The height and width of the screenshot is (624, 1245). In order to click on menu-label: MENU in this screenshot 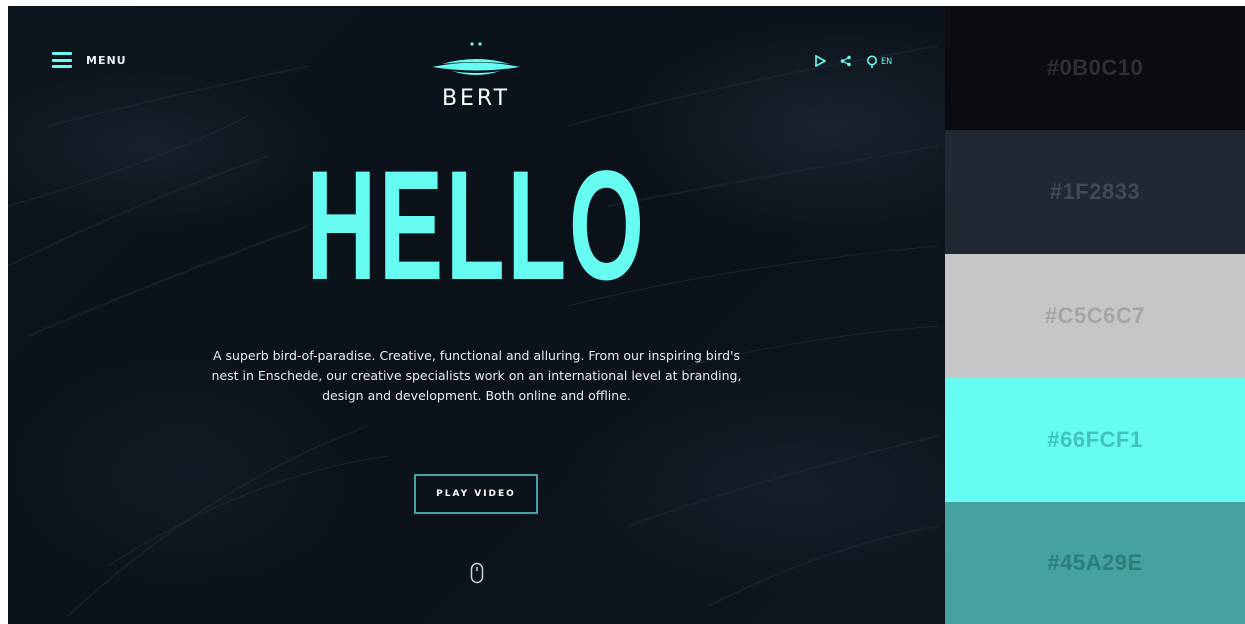, I will do `click(106, 60)`.